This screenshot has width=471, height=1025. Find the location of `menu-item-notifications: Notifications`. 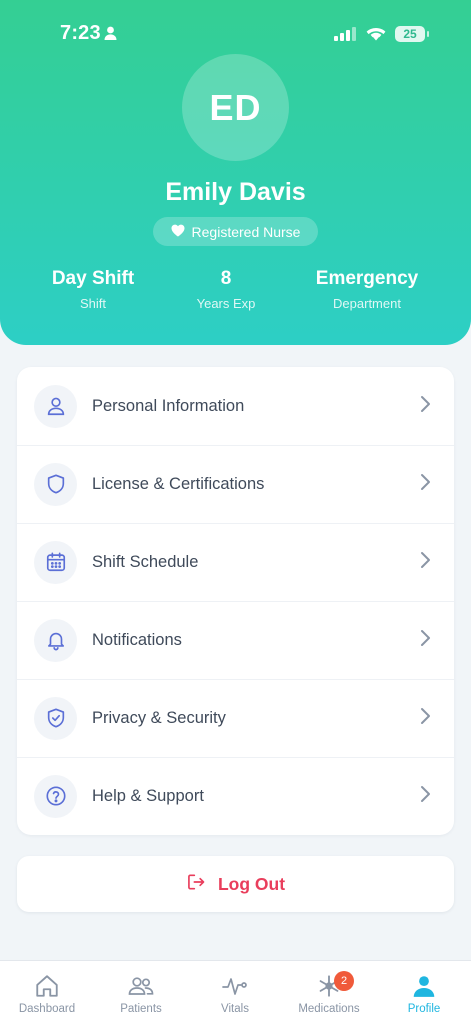

menu-item-notifications: Notifications is located at coordinates (235, 640).